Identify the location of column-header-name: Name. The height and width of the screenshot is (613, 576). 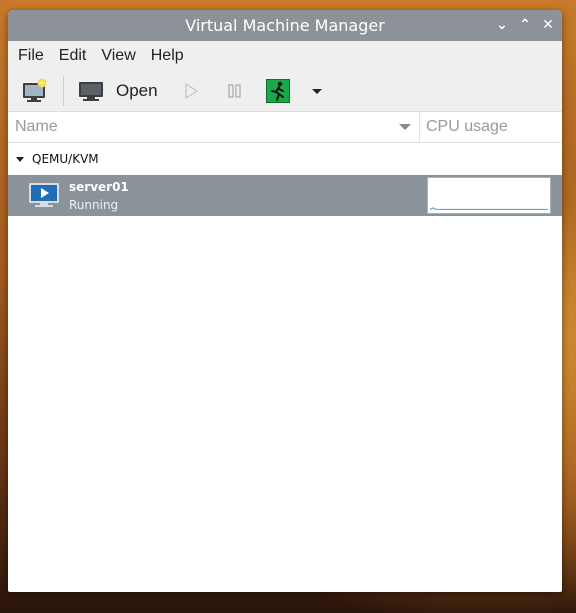
(214, 127).